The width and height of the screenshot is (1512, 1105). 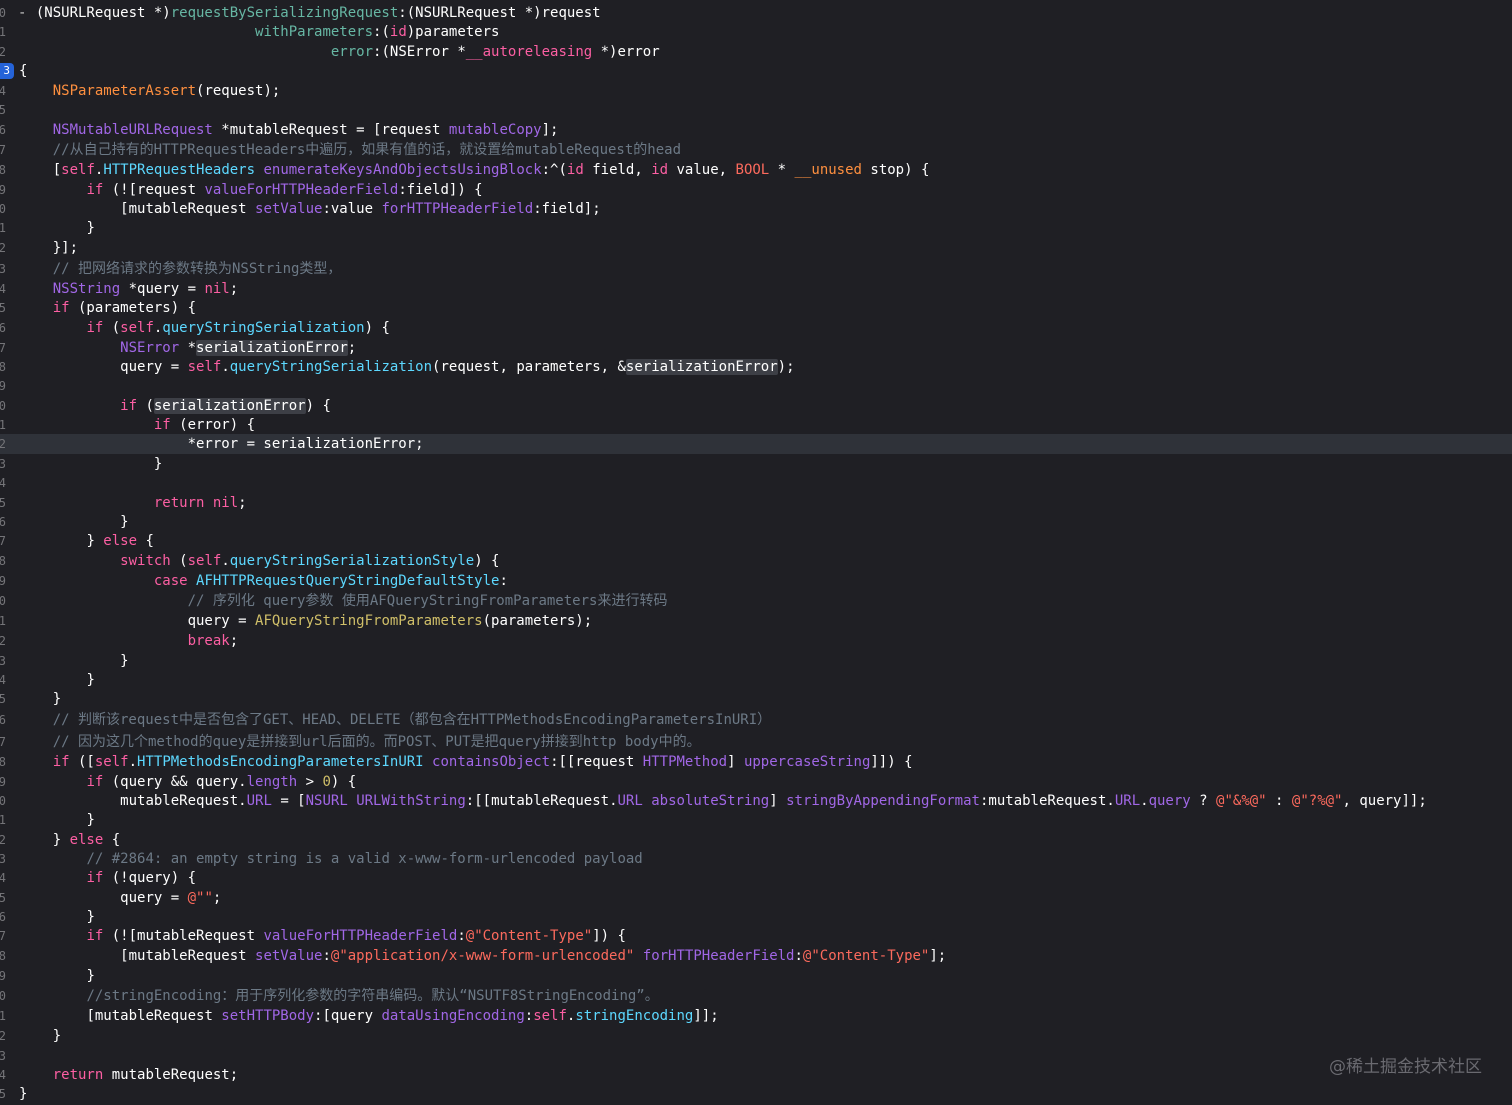 What do you see at coordinates (702, 170) in the screenshot?
I see `code-token: value,` at bounding box center [702, 170].